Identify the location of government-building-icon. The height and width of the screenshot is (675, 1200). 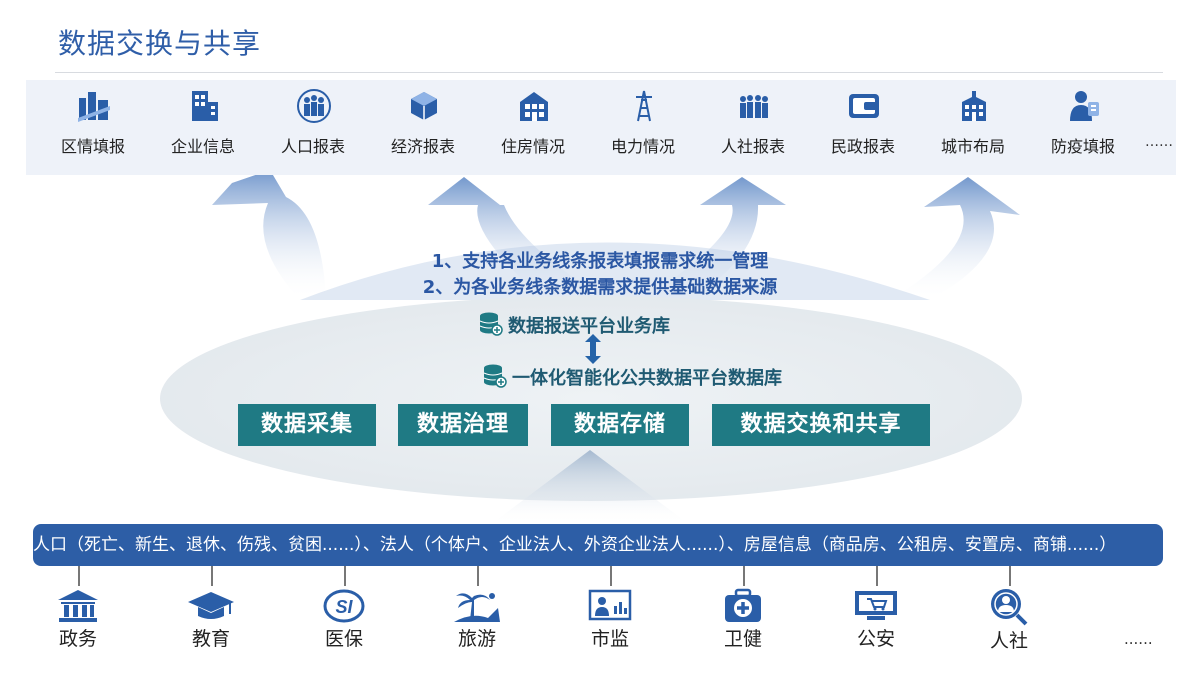
(78, 606).